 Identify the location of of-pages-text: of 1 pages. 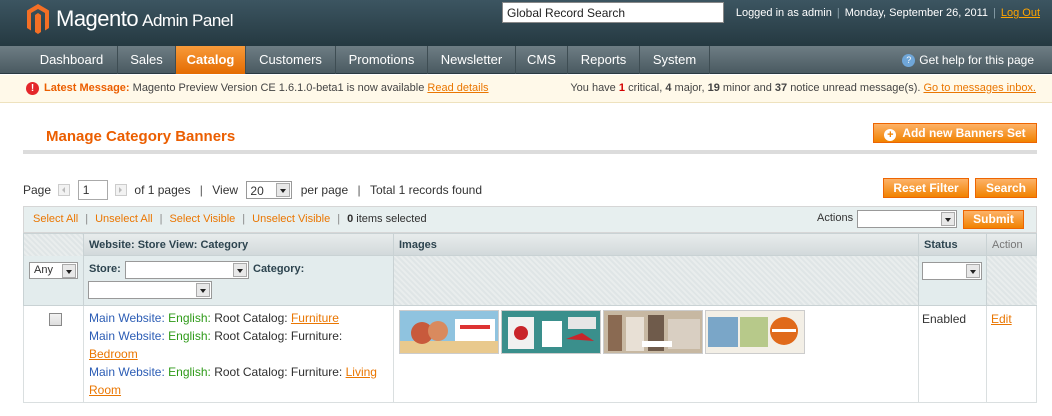
(162, 189).